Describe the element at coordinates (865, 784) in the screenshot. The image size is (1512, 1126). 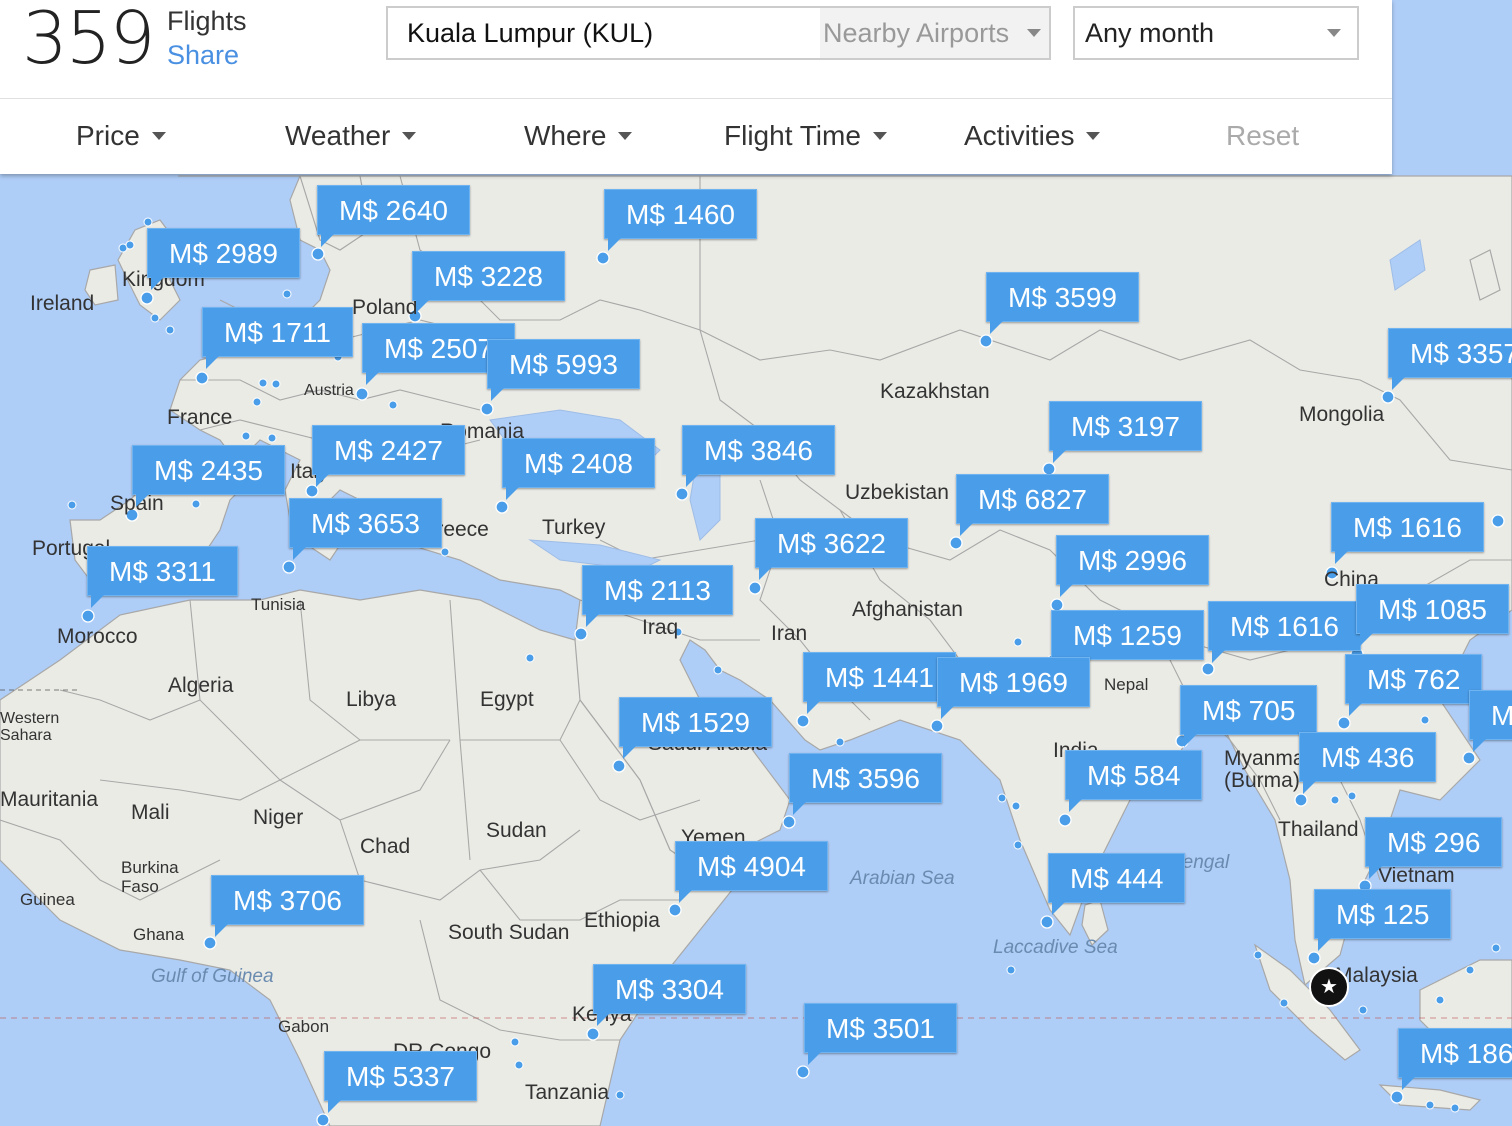
I see `price-pin: M$ 3596` at that location.